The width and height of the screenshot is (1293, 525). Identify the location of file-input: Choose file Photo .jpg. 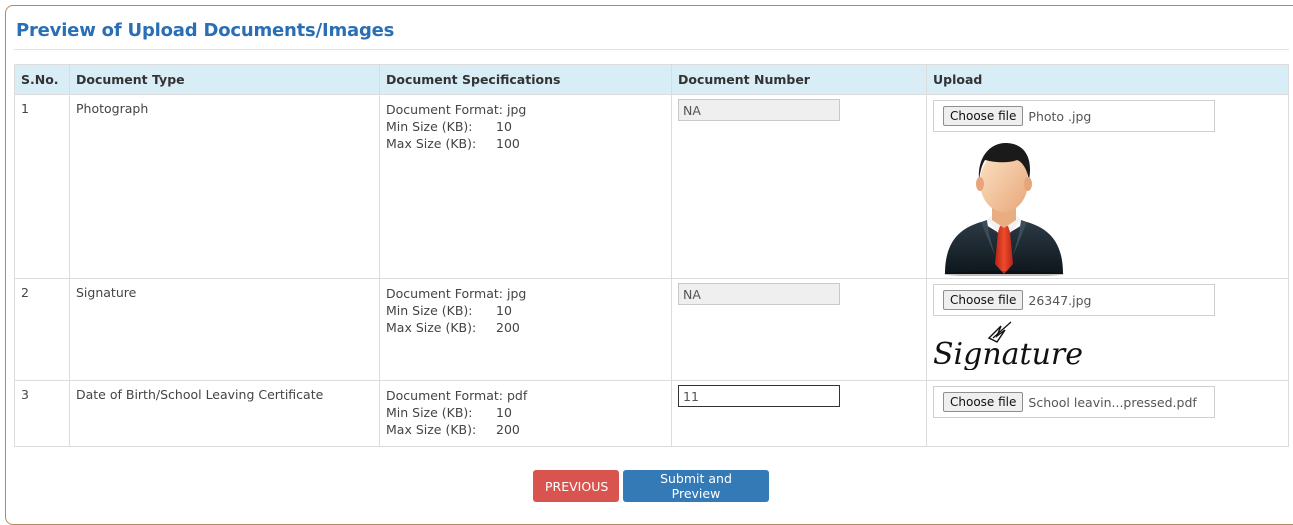
(1074, 116).